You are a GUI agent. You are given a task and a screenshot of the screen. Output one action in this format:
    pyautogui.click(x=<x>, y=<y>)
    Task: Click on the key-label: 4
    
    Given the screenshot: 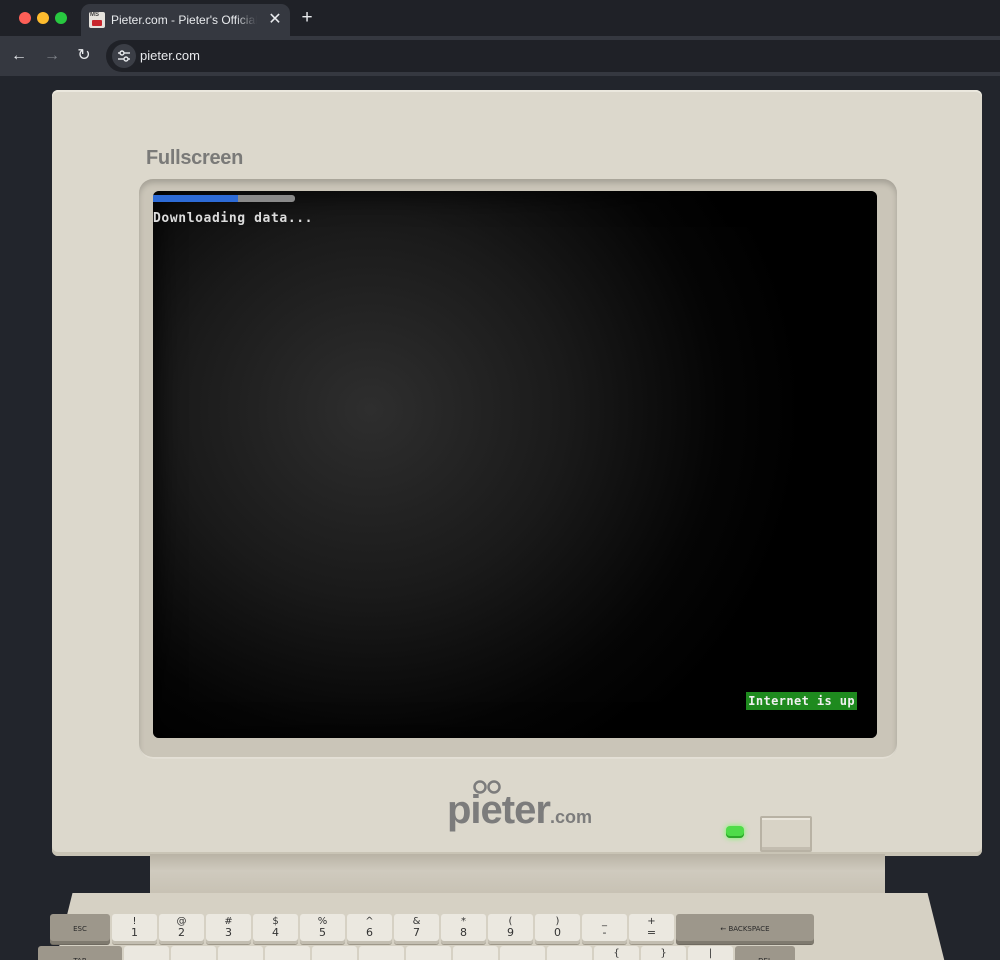 What is the action you would take?
    pyautogui.click(x=275, y=932)
    